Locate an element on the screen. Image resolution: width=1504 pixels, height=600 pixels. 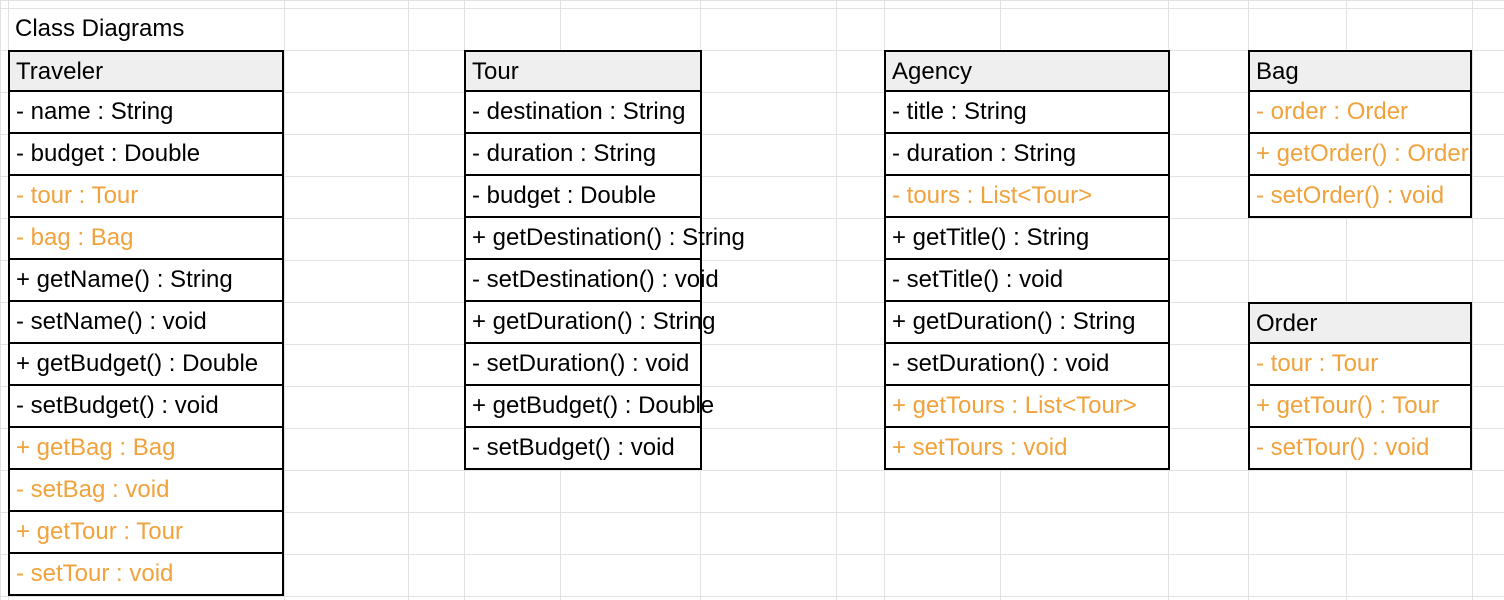
agency-member-row: + getTours : List<Tour> is located at coordinates (1027, 407).